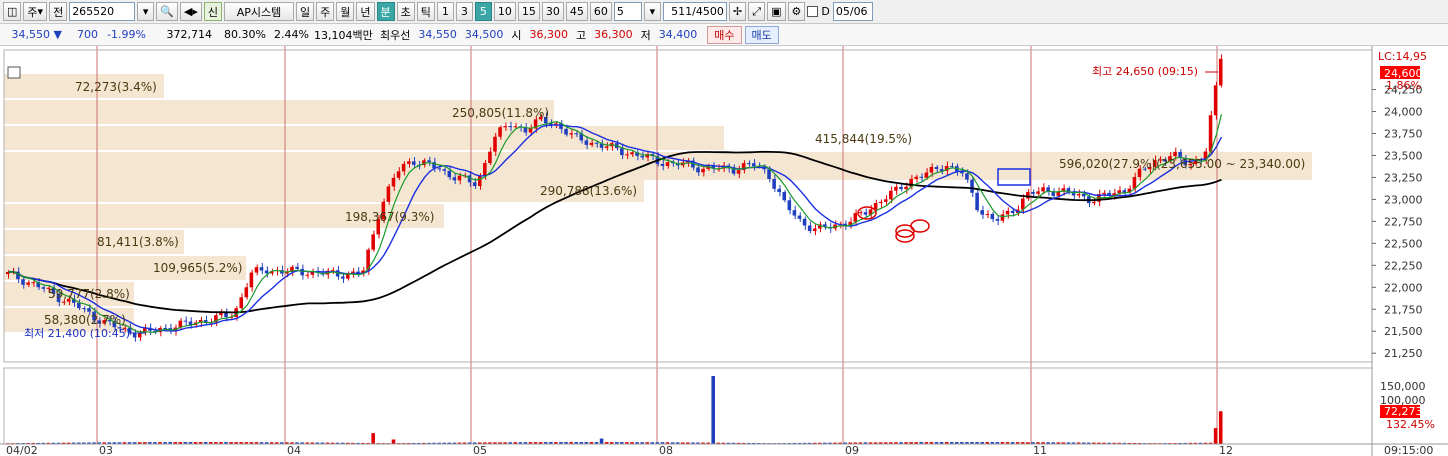  Describe the element at coordinates (1403, 221) in the screenshot. I see `price-tick-label-6: 22,750` at that location.